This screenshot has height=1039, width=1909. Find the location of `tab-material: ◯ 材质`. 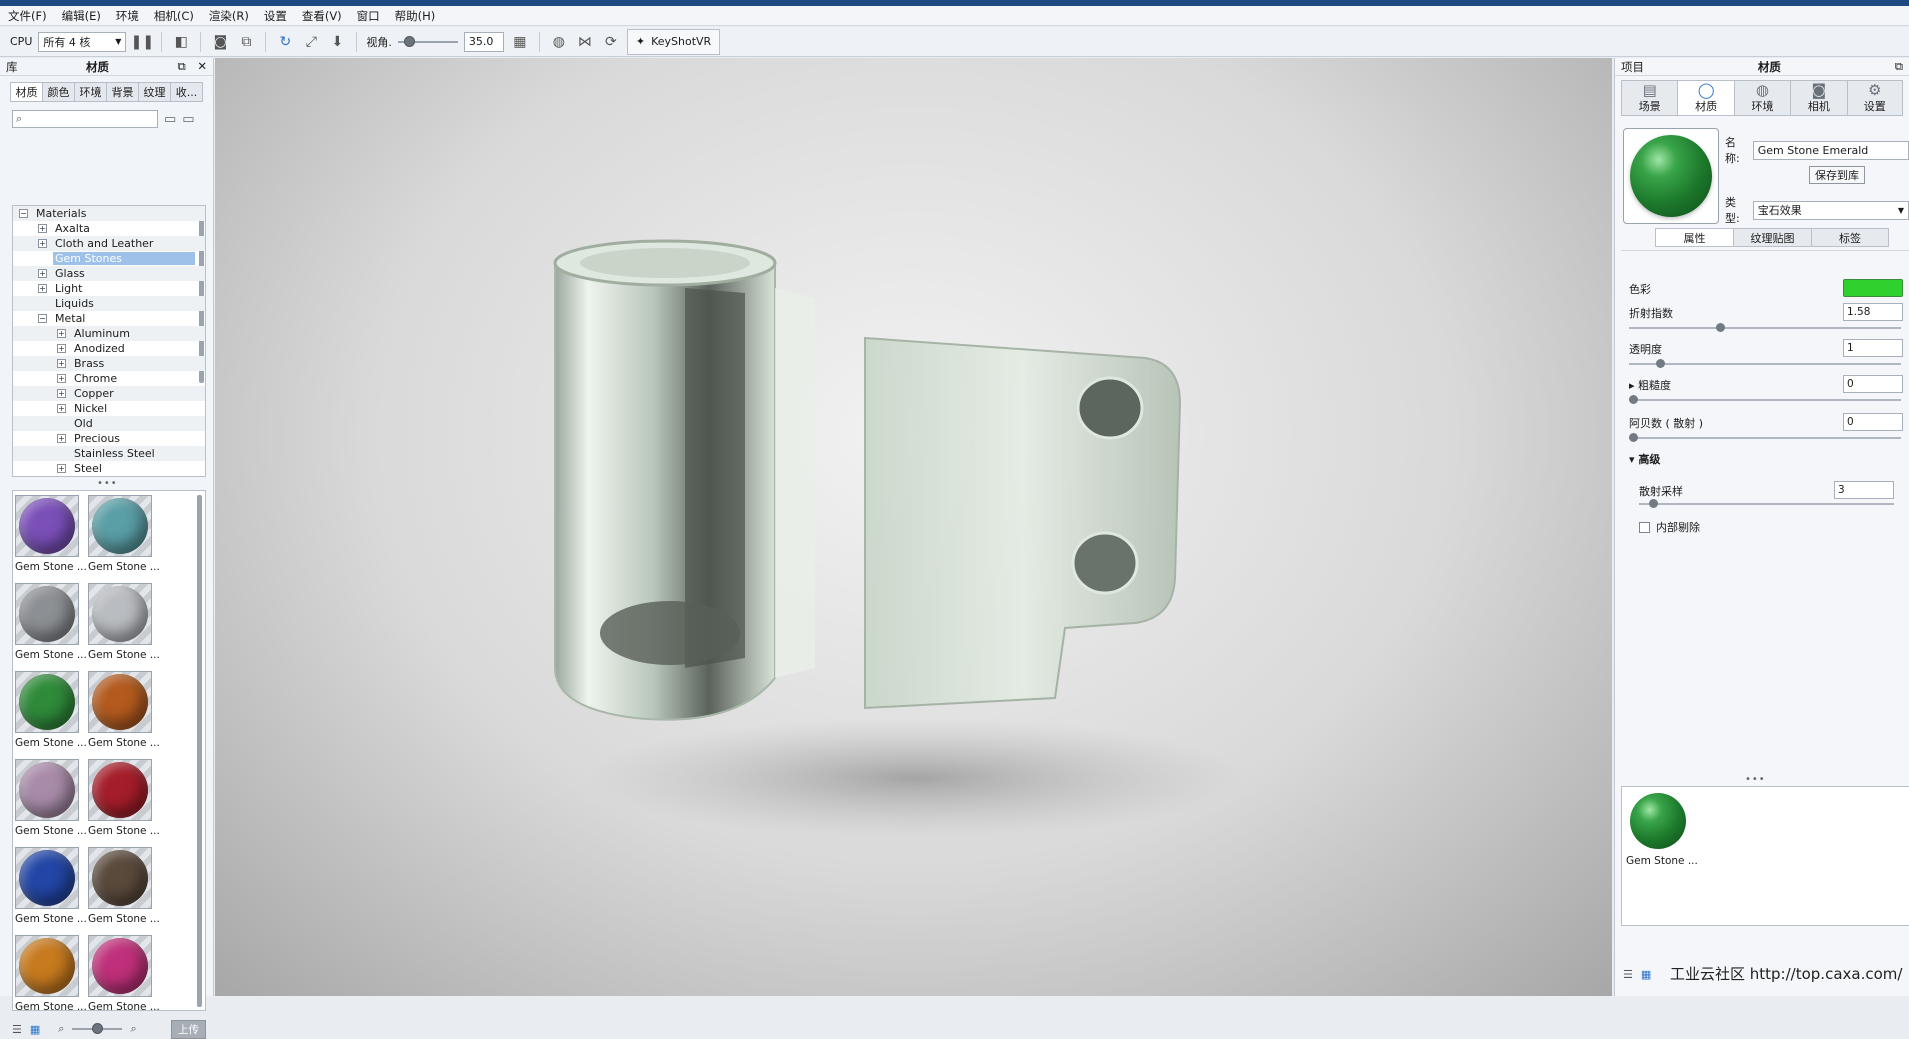

tab-material: ◯ 材质 is located at coordinates (1705, 98).